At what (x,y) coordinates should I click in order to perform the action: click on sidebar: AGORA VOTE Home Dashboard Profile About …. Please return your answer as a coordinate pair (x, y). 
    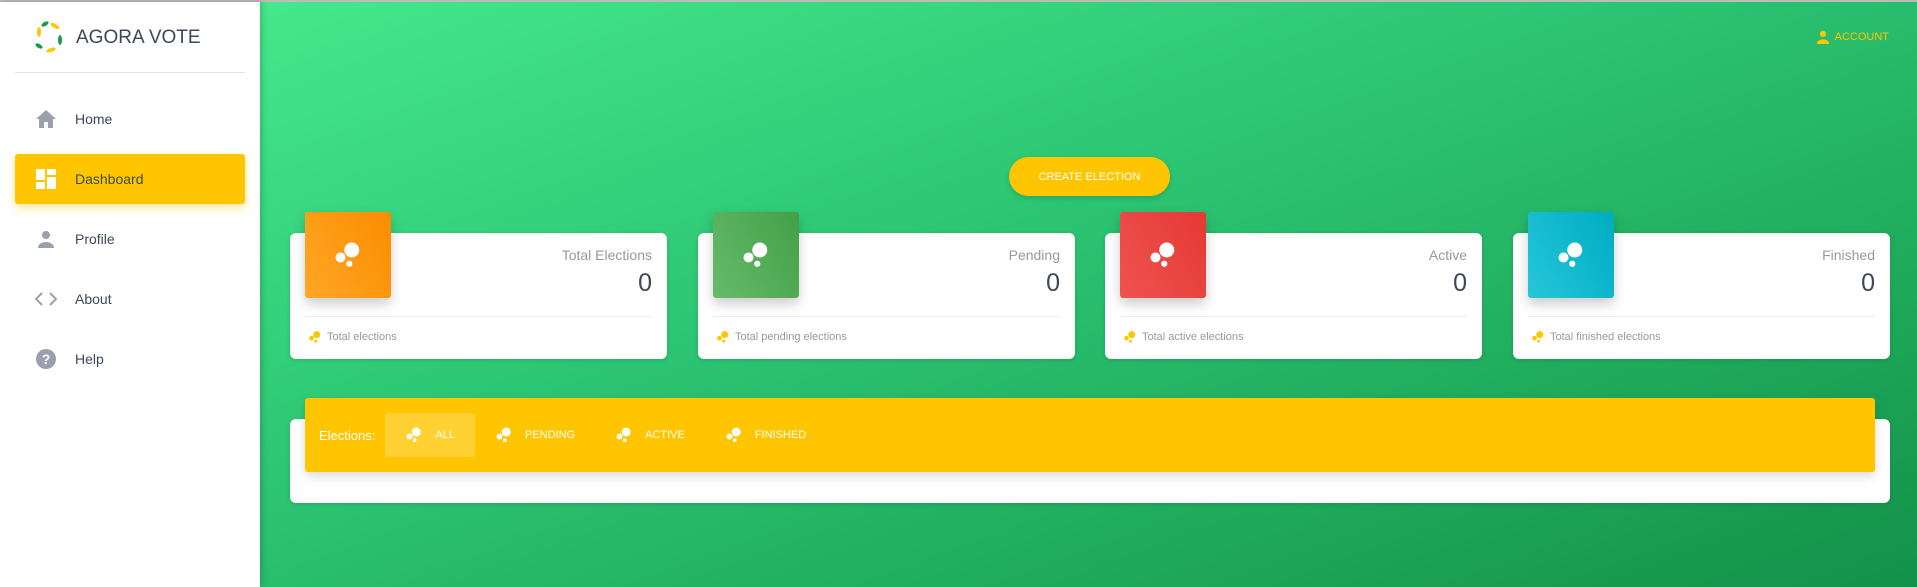
    Looking at the image, I should click on (130, 294).